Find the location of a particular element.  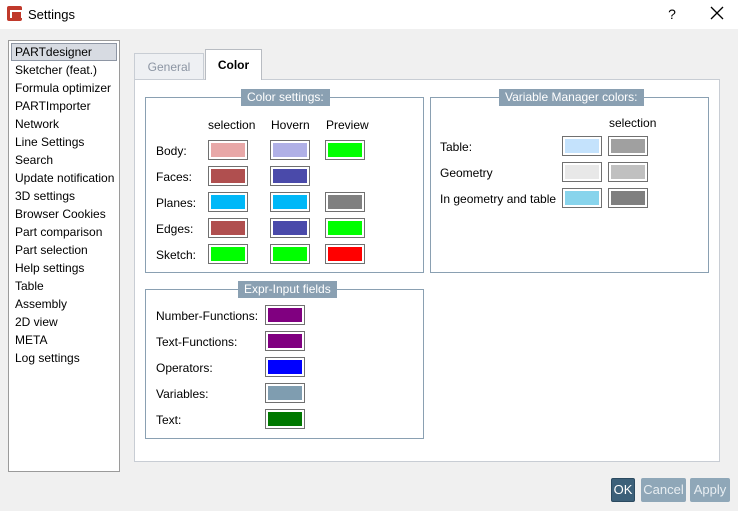

sidebar-item-line-settings: Line Settings is located at coordinates (64, 142).